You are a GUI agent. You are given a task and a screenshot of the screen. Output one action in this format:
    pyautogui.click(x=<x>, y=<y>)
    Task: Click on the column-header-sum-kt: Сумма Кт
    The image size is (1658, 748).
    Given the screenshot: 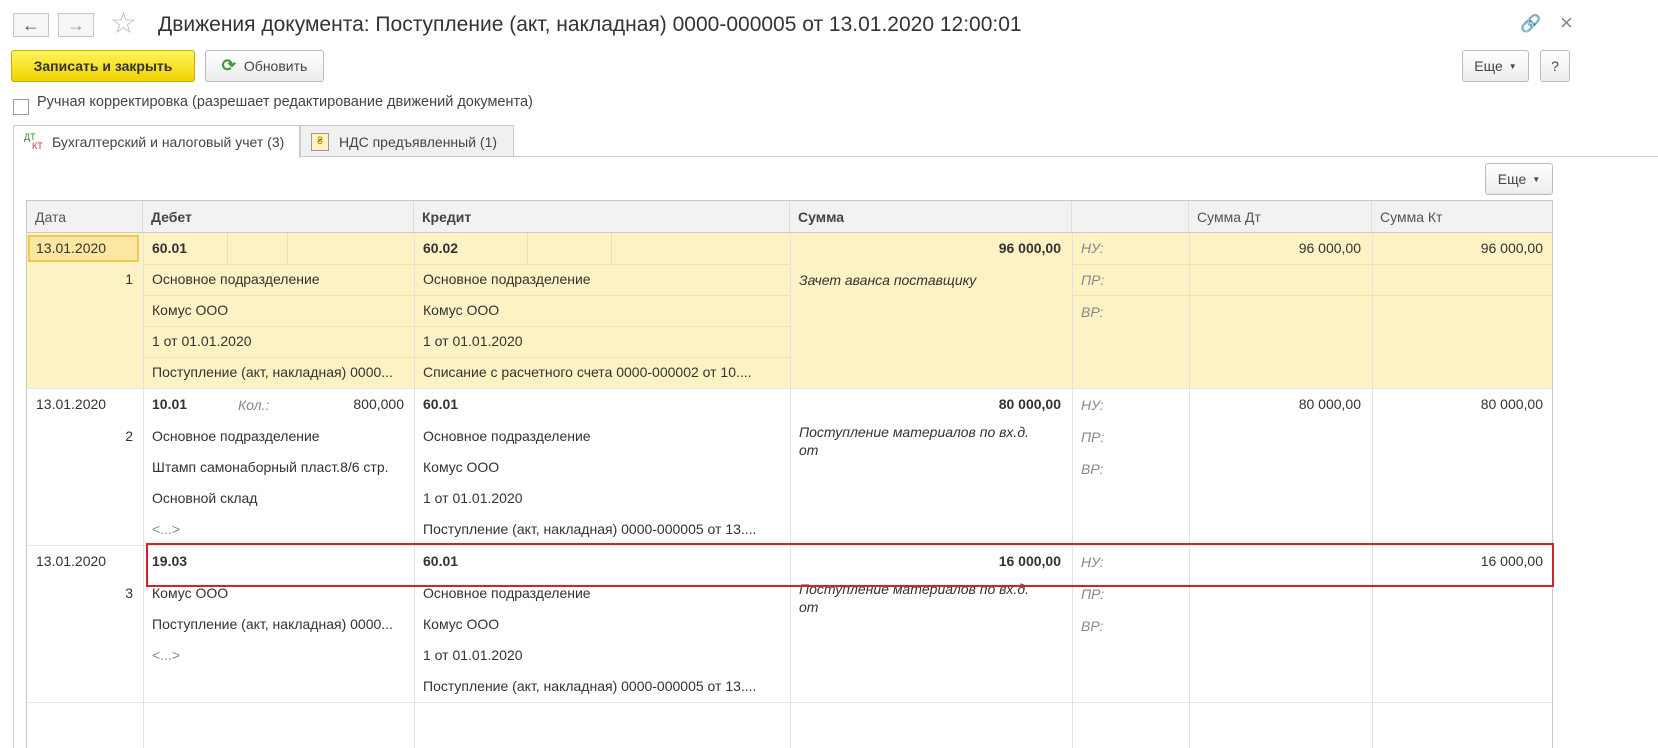 What is the action you would take?
    pyautogui.click(x=1462, y=217)
    